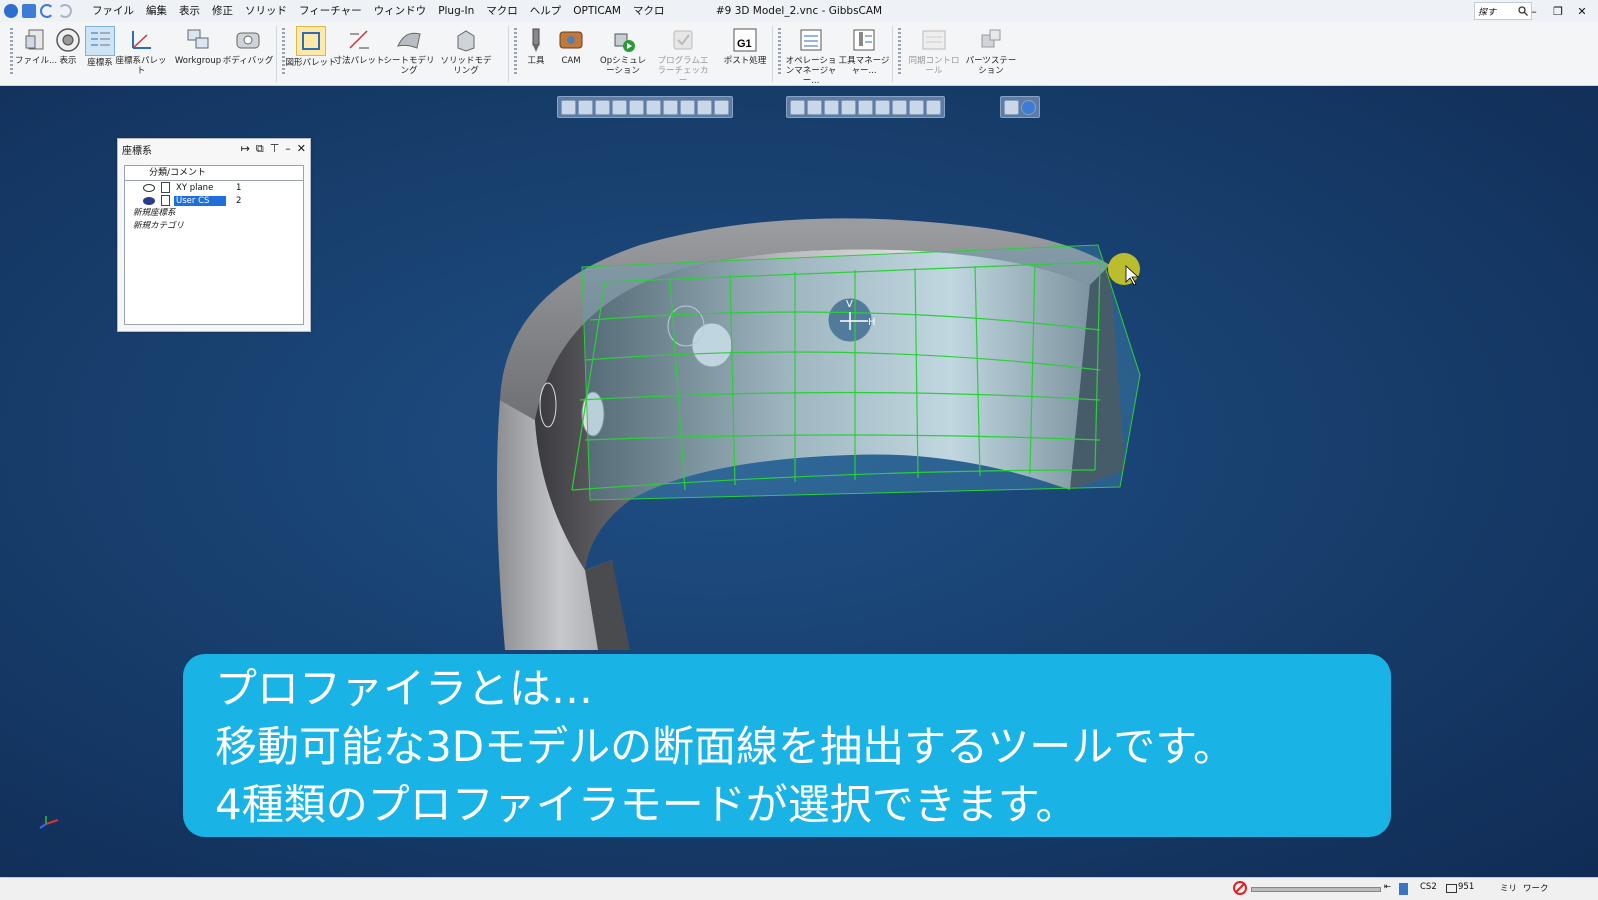 This screenshot has width=1598, height=900. Describe the element at coordinates (222, 11) in the screenshot. I see `menu-modify: 修正` at that location.